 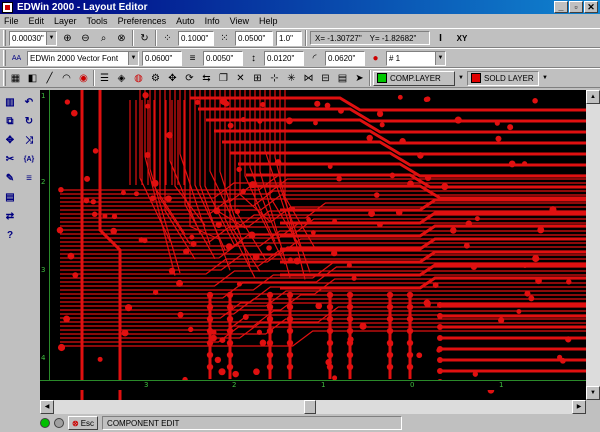 I want to click on scroll-left-icon: ◀, so click(x=47, y=407).